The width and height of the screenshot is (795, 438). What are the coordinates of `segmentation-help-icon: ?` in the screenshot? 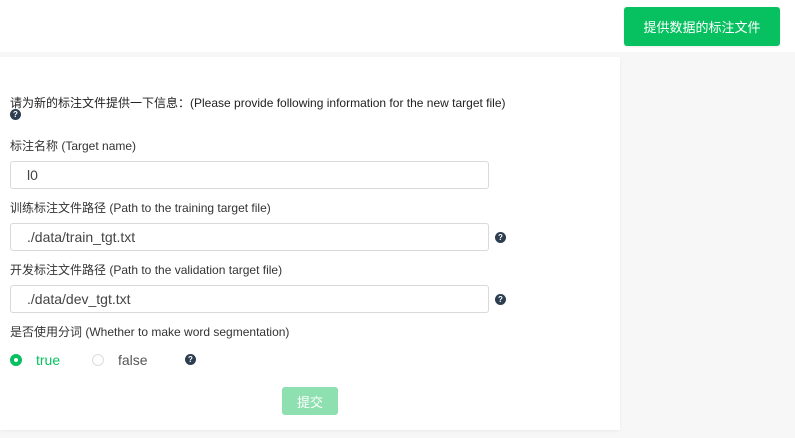 It's located at (190, 359).